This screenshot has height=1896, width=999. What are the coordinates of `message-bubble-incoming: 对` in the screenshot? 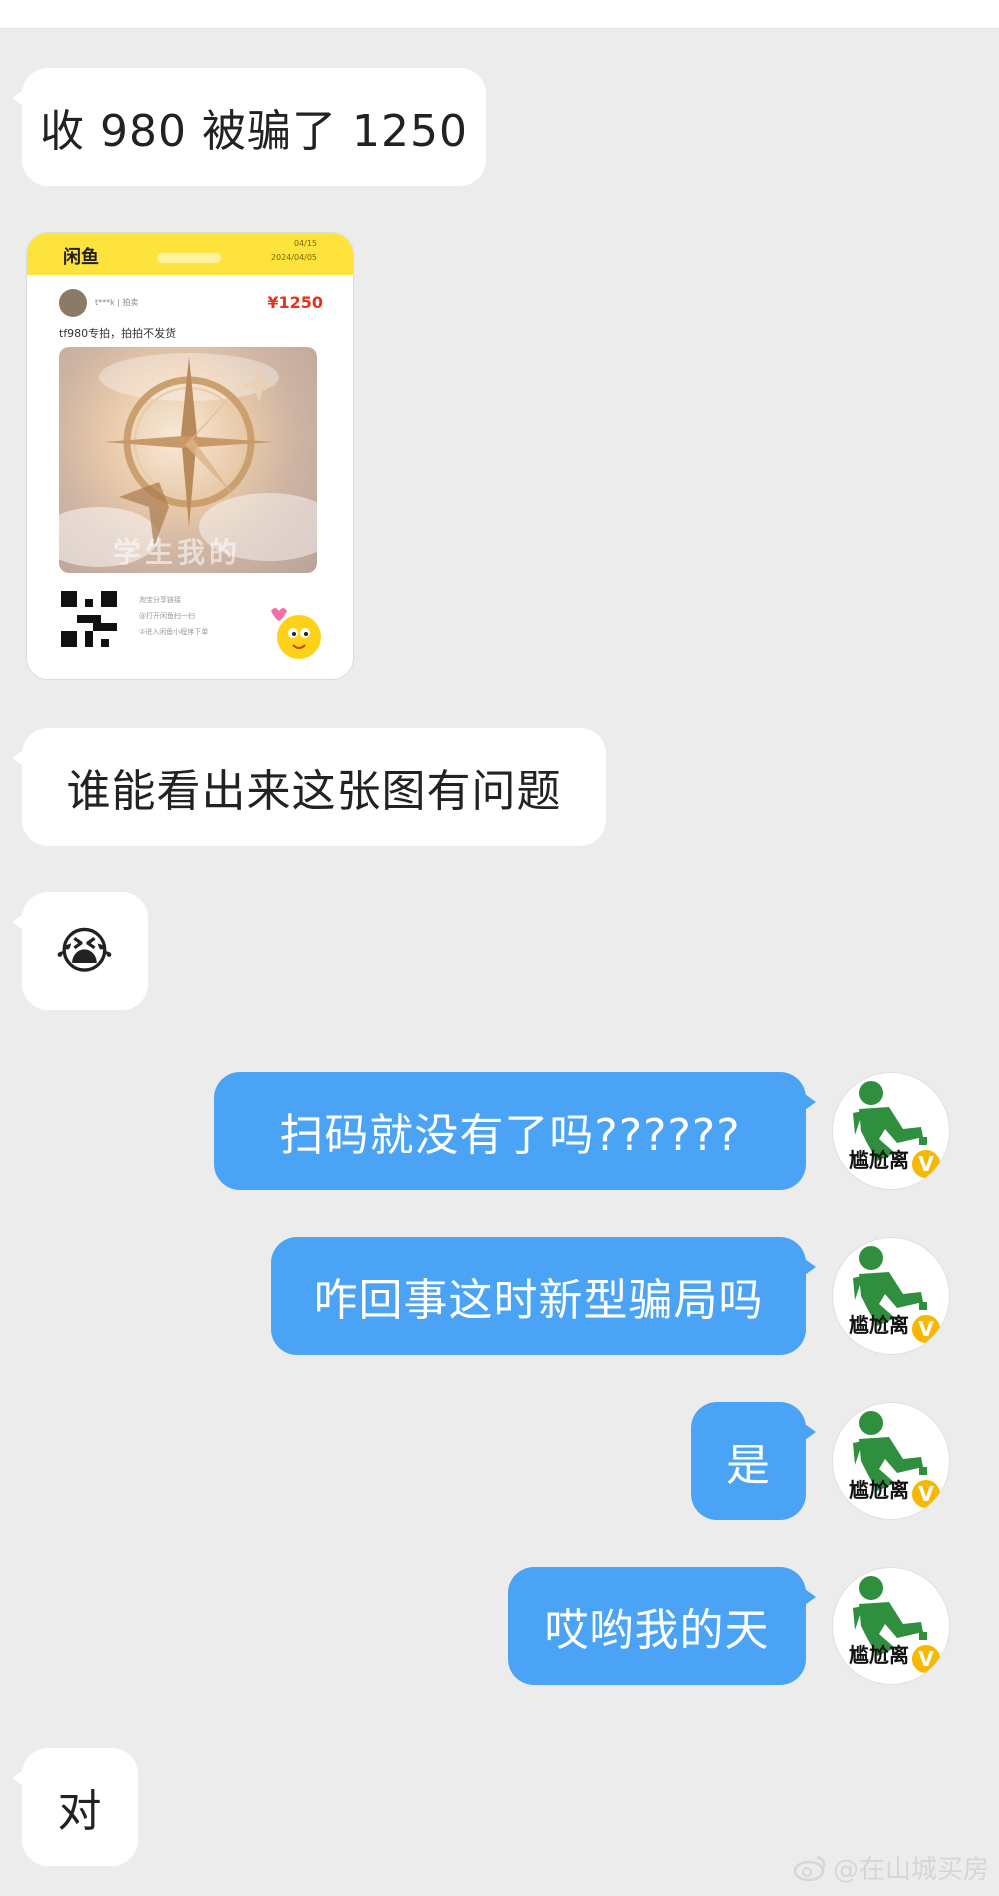 It's located at (75, 1807).